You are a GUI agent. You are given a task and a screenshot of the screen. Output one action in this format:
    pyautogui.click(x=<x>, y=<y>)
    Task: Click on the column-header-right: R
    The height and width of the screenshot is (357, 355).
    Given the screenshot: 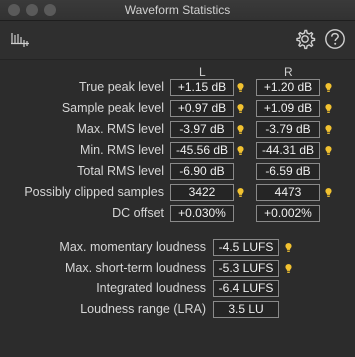 What is the action you would take?
    pyautogui.click(x=288, y=72)
    